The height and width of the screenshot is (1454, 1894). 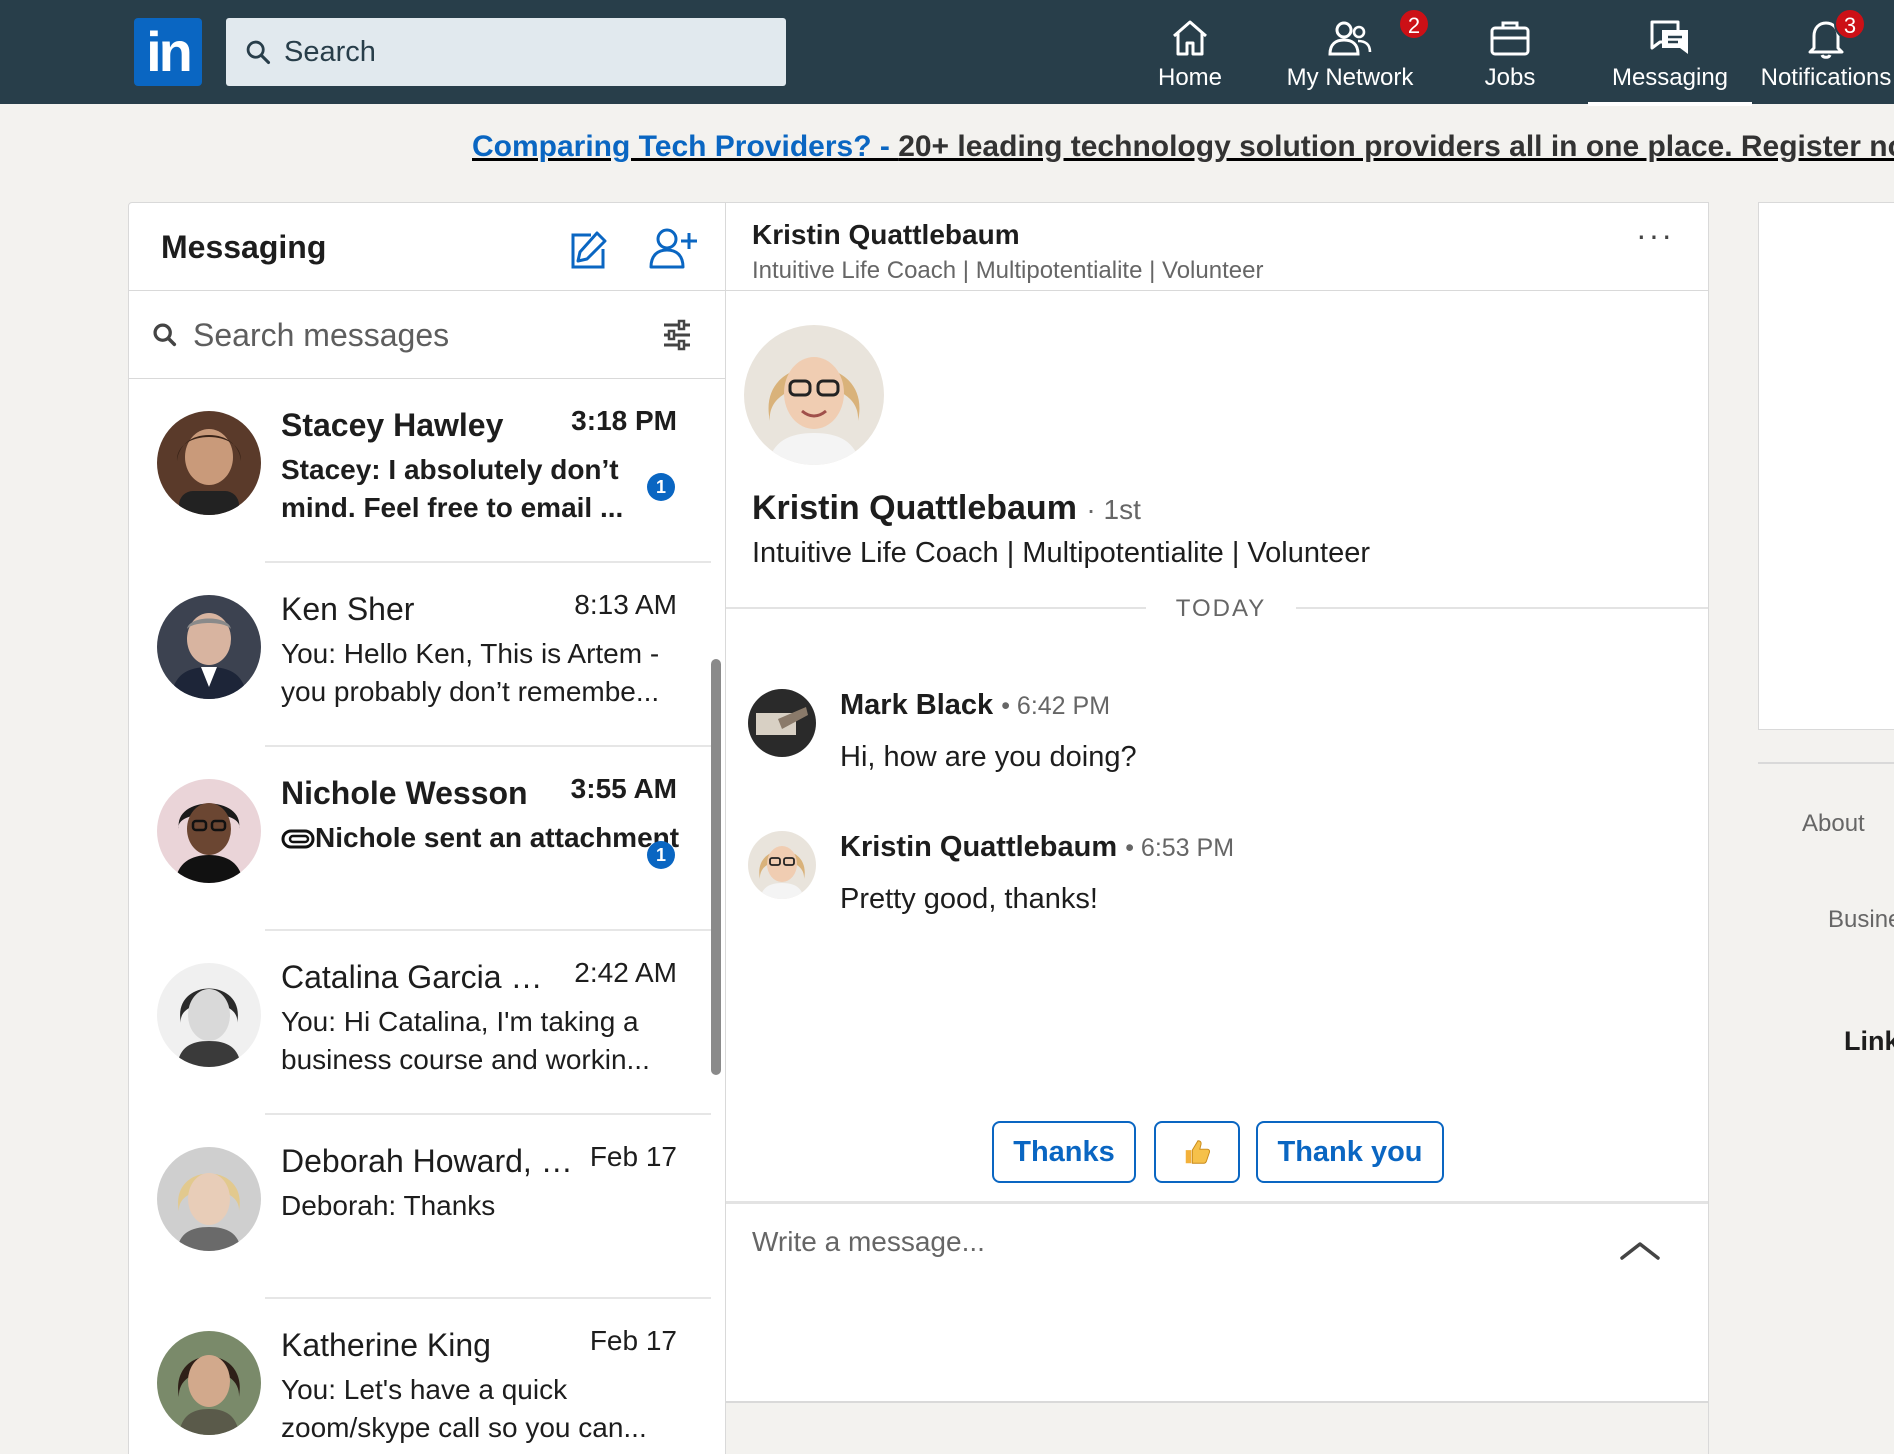 What do you see at coordinates (1640, 1250) in the screenshot?
I see `chevron-up-icon` at bounding box center [1640, 1250].